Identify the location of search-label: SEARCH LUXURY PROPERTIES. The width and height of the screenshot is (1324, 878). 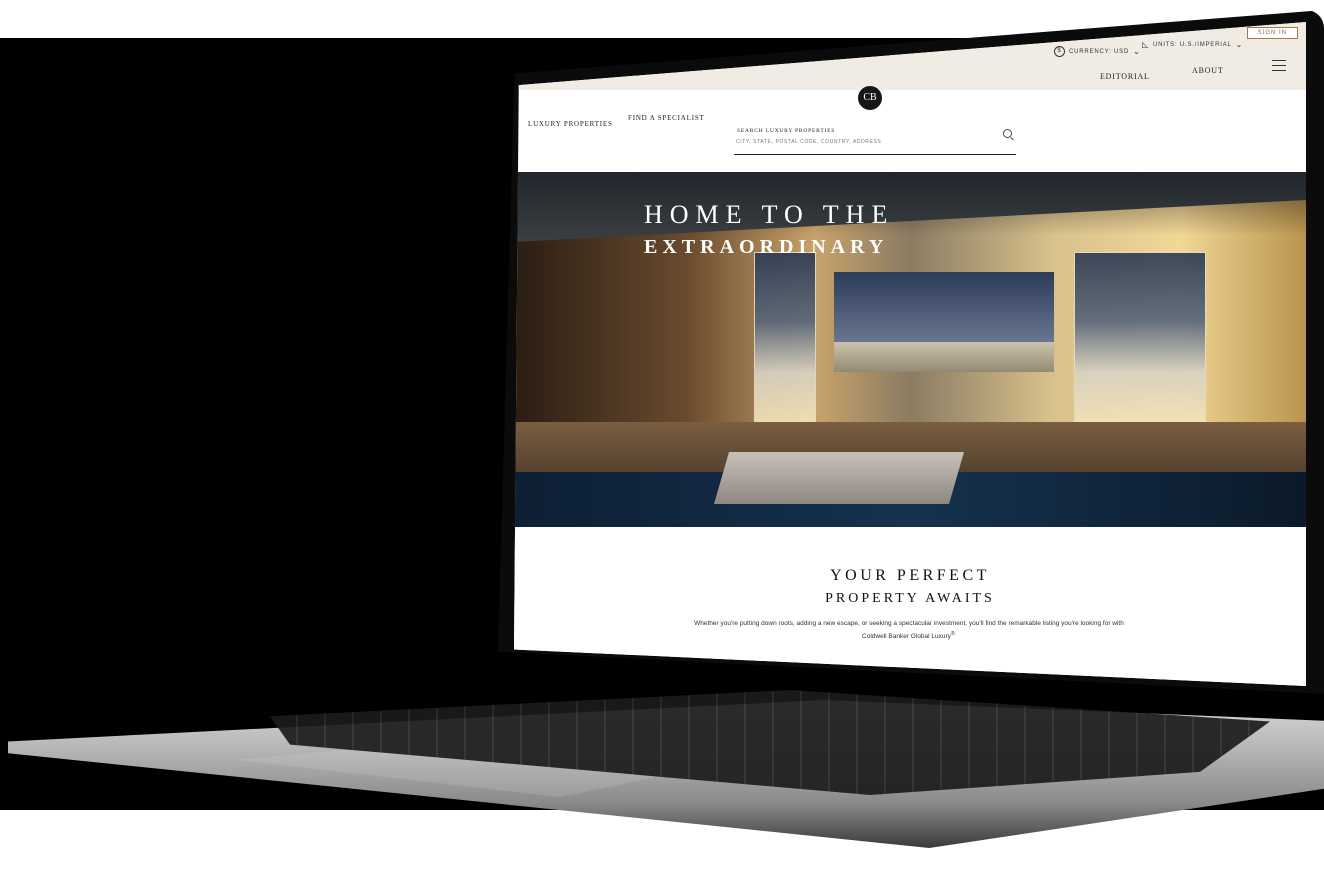
(786, 131).